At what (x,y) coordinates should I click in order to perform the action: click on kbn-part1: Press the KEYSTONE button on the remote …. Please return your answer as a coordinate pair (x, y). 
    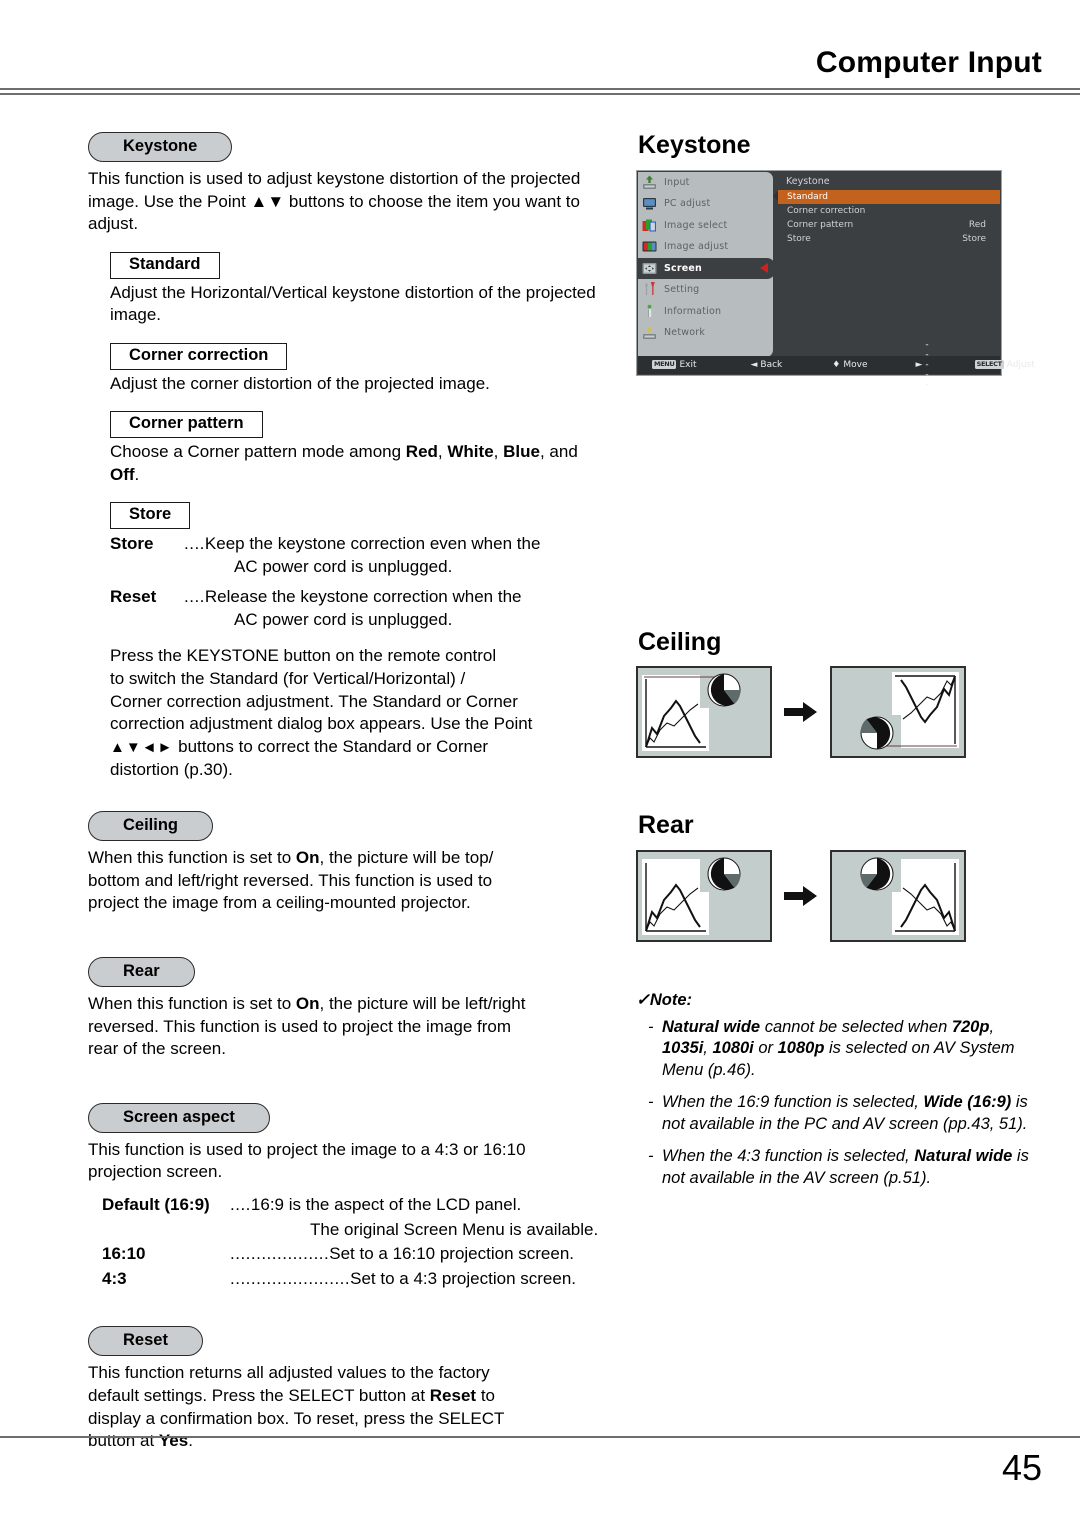
    Looking at the image, I should click on (321, 690).